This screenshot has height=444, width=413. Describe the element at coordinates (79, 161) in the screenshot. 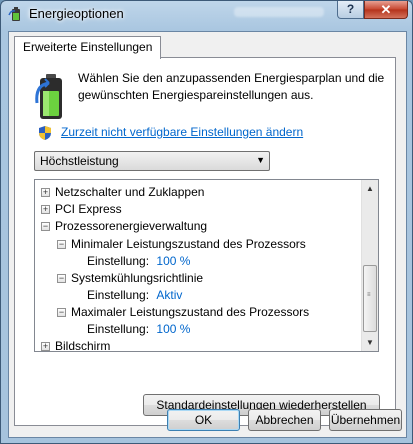

I see `power-plan-value: Höchstleistung` at that location.